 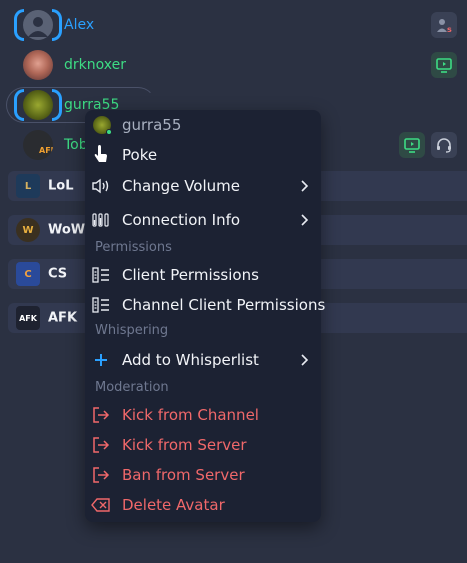 I want to click on section-header-moderation: Moderation, so click(x=132, y=387).